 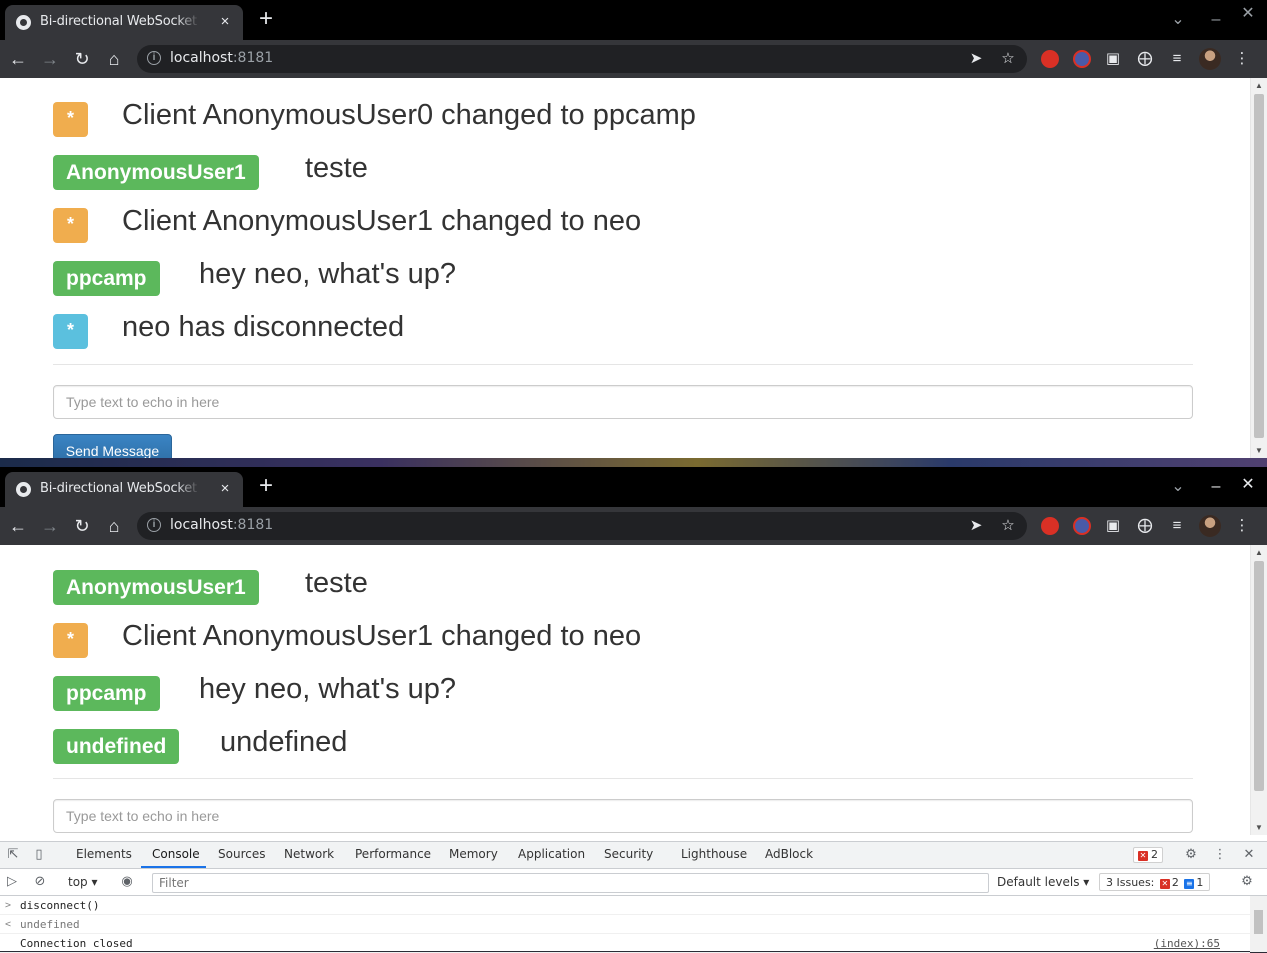 What do you see at coordinates (473, 854) in the screenshot?
I see `devtools-tab-memory: Memory` at bounding box center [473, 854].